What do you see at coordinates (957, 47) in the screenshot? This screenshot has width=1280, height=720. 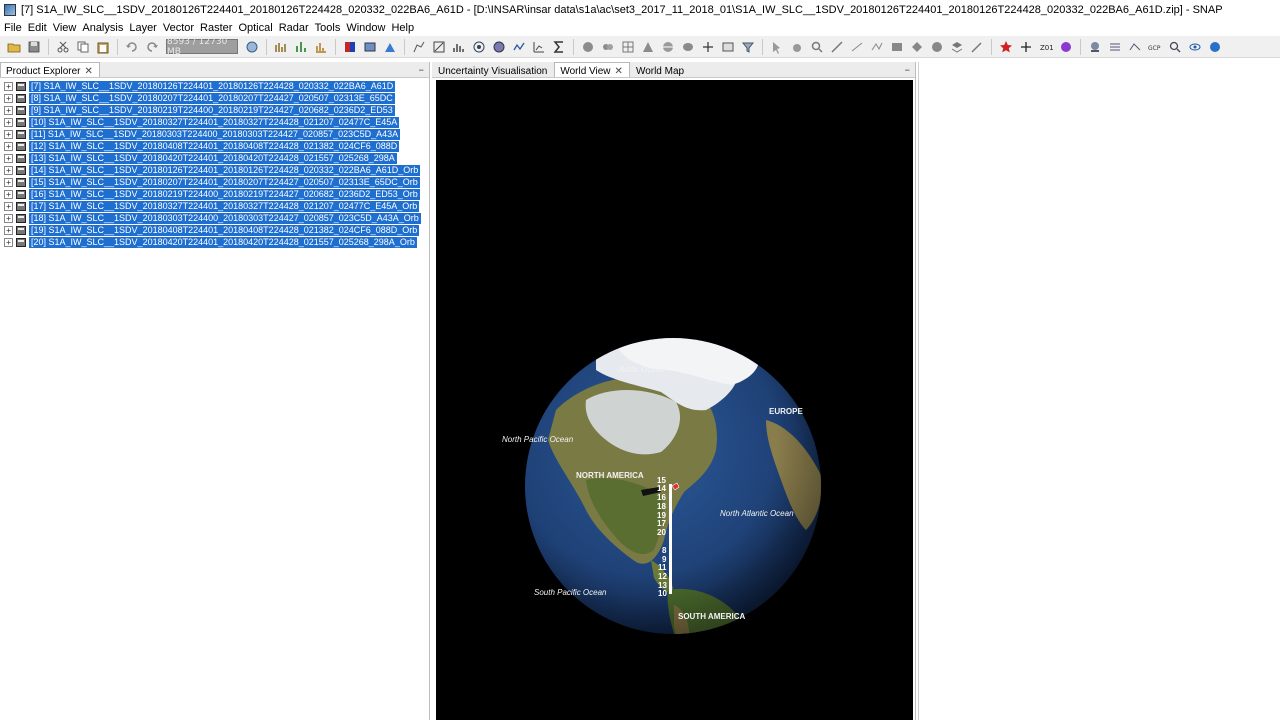 I see `layer-icon` at bounding box center [957, 47].